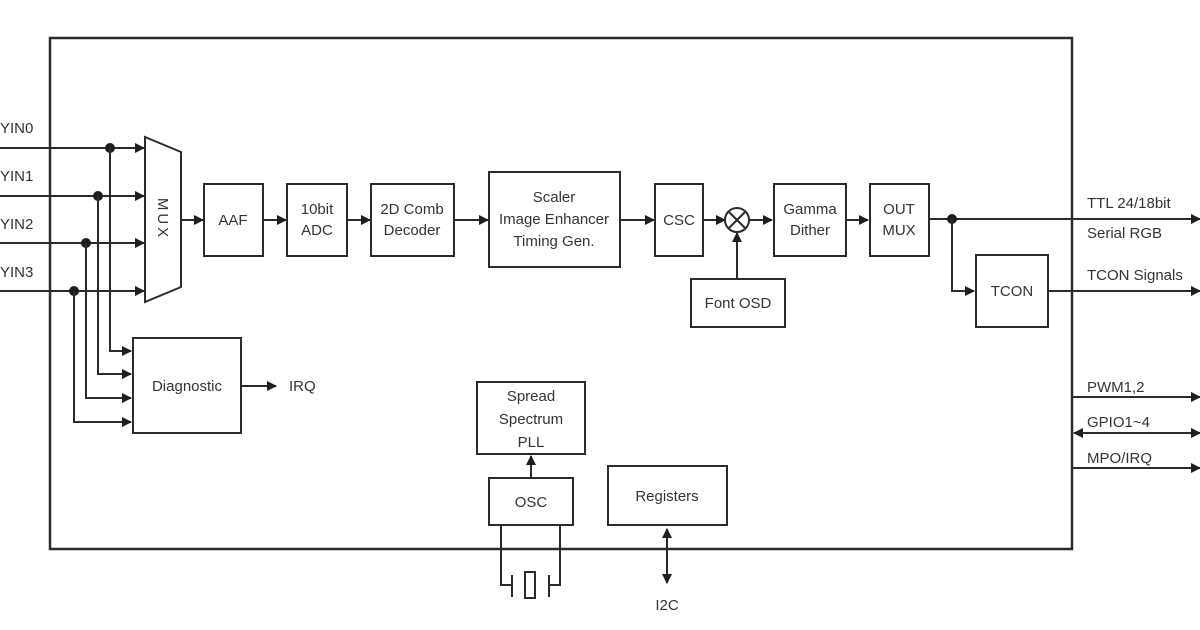 The width and height of the screenshot is (1200, 630). I want to click on wire-diag-yin1, so click(114, 287).